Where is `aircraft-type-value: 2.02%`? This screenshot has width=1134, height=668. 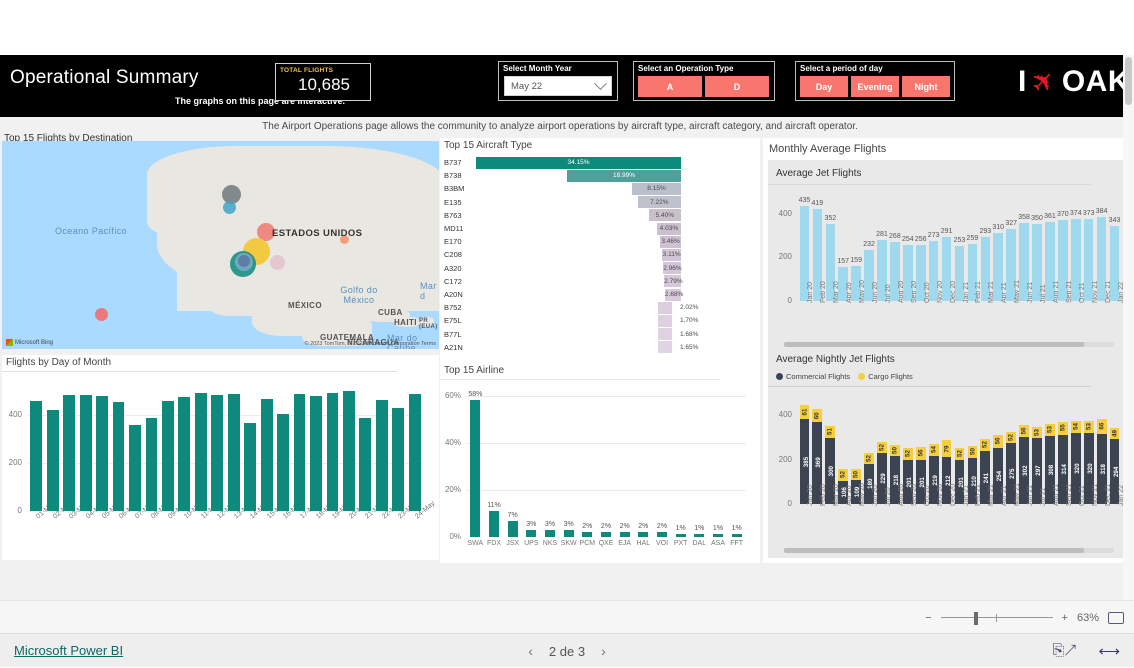 aircraft-type-value: 2.02% is located at coordinates (689, 308).